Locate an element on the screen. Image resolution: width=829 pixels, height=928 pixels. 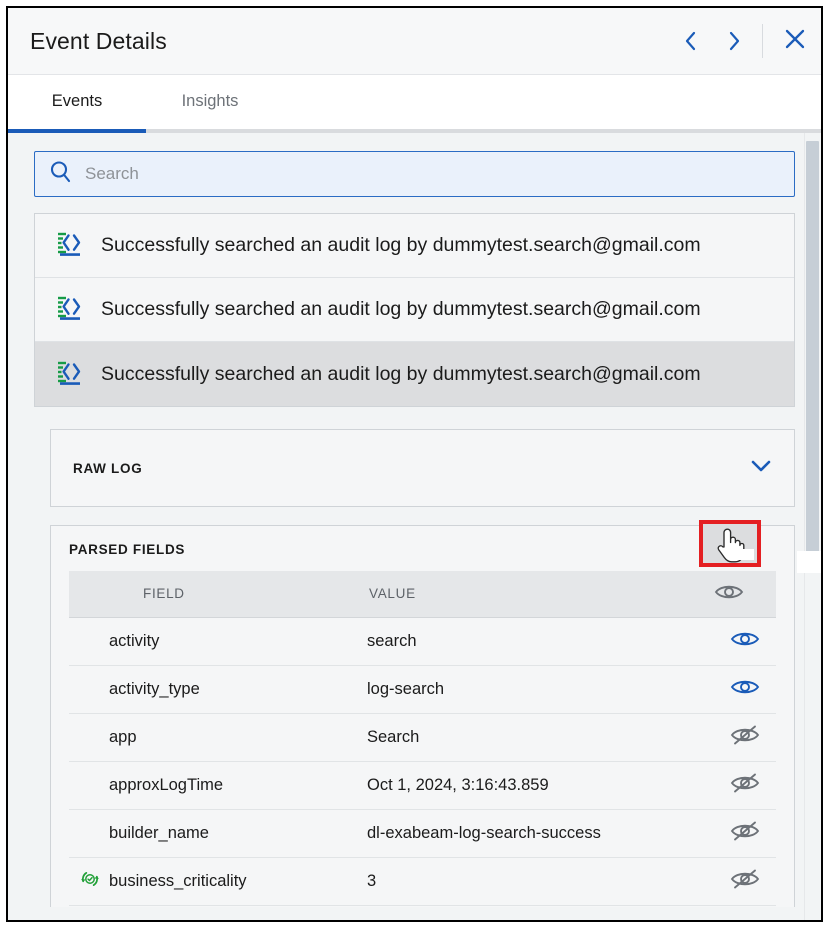
table-header-row: FIELD VALUE is located at coordinates (422, 594).